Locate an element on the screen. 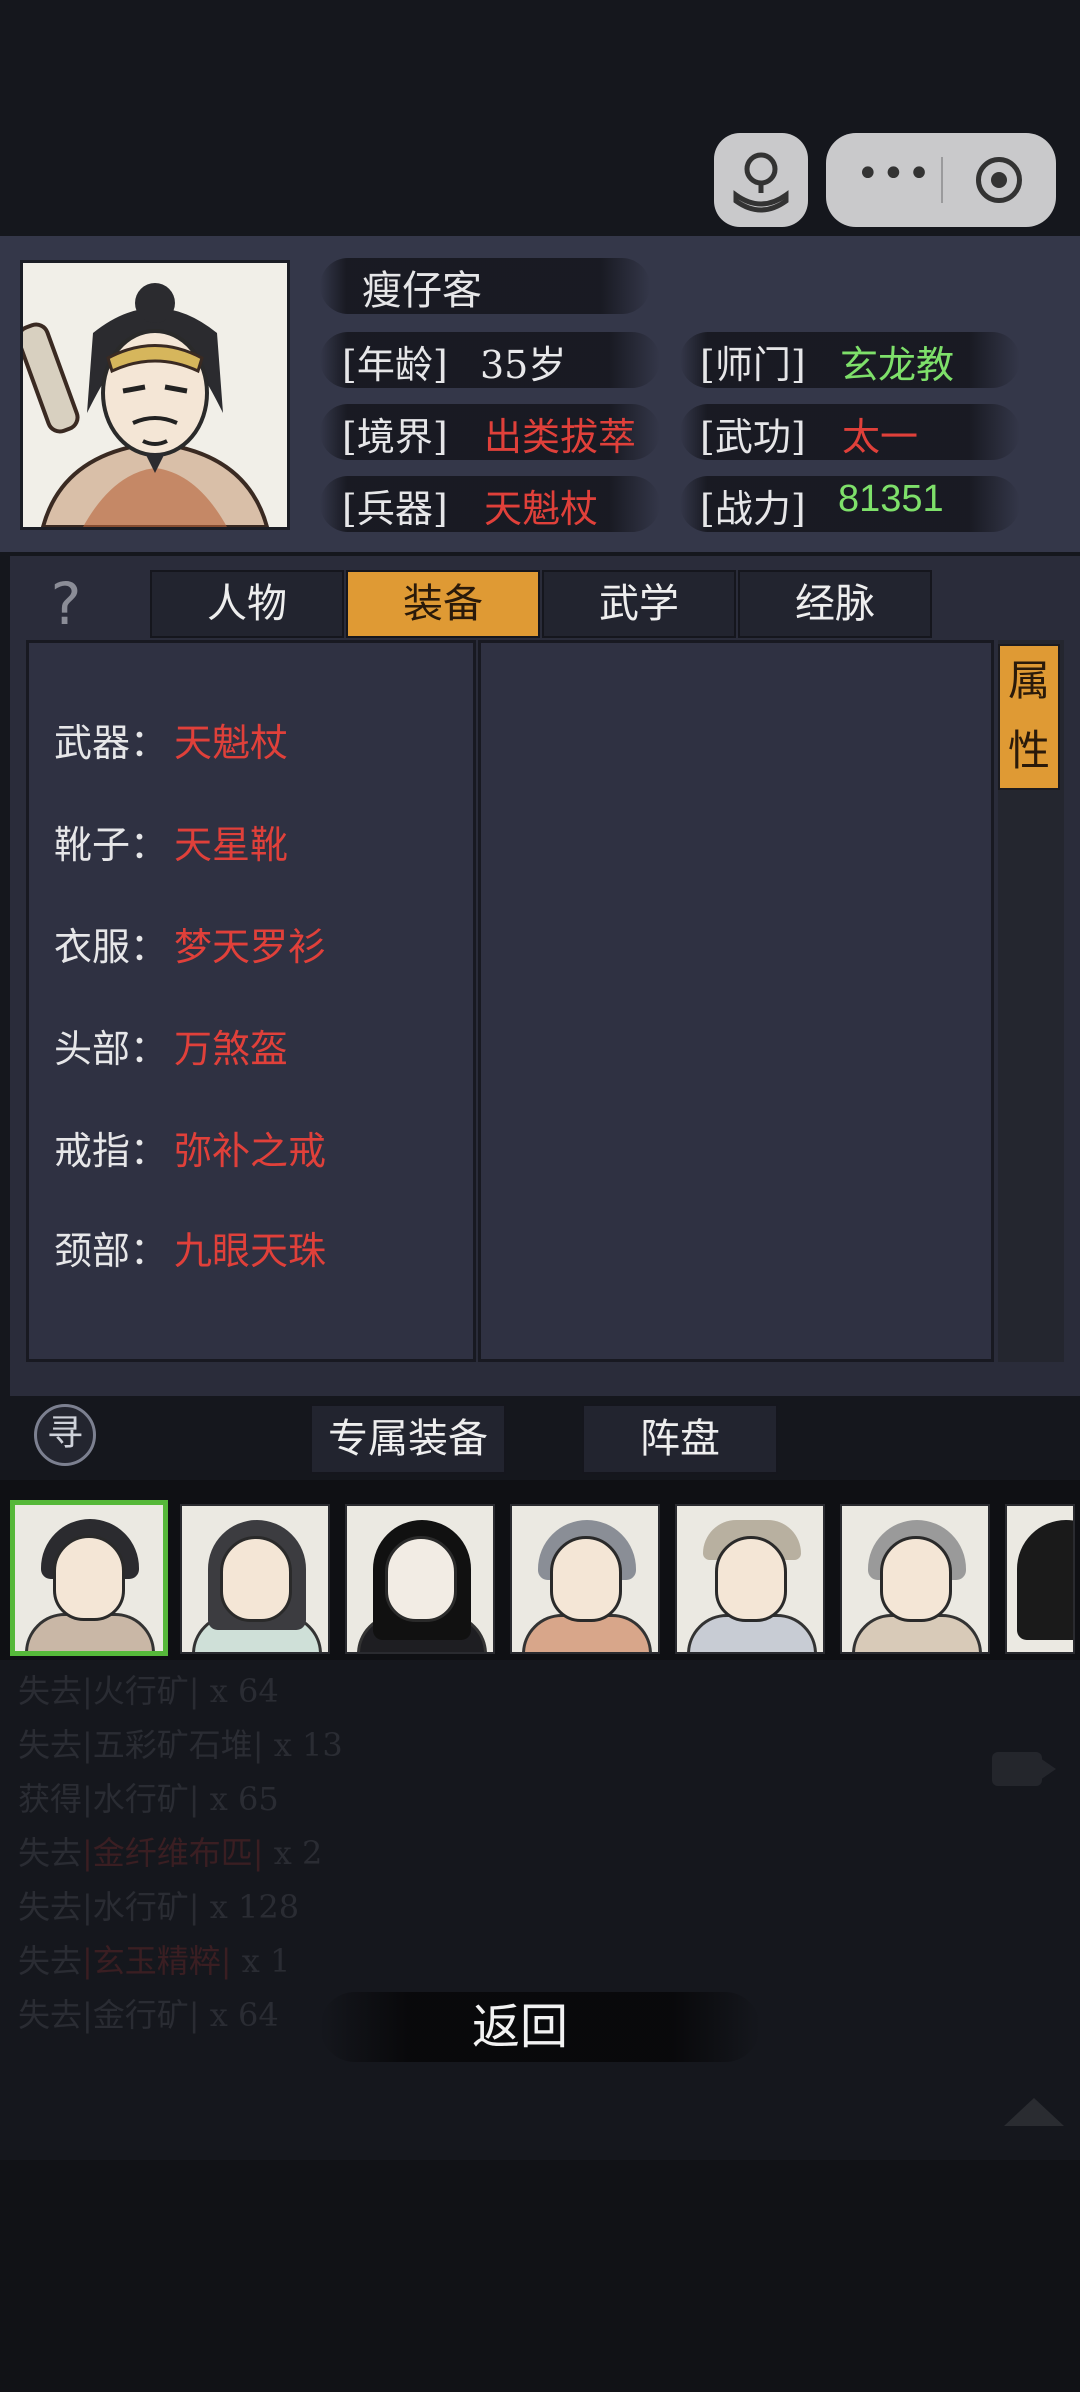 Image resolution: width=1080 pixels, height=2392 pixels. tab-equipment: 装备 is located at coordinates (443, 604).